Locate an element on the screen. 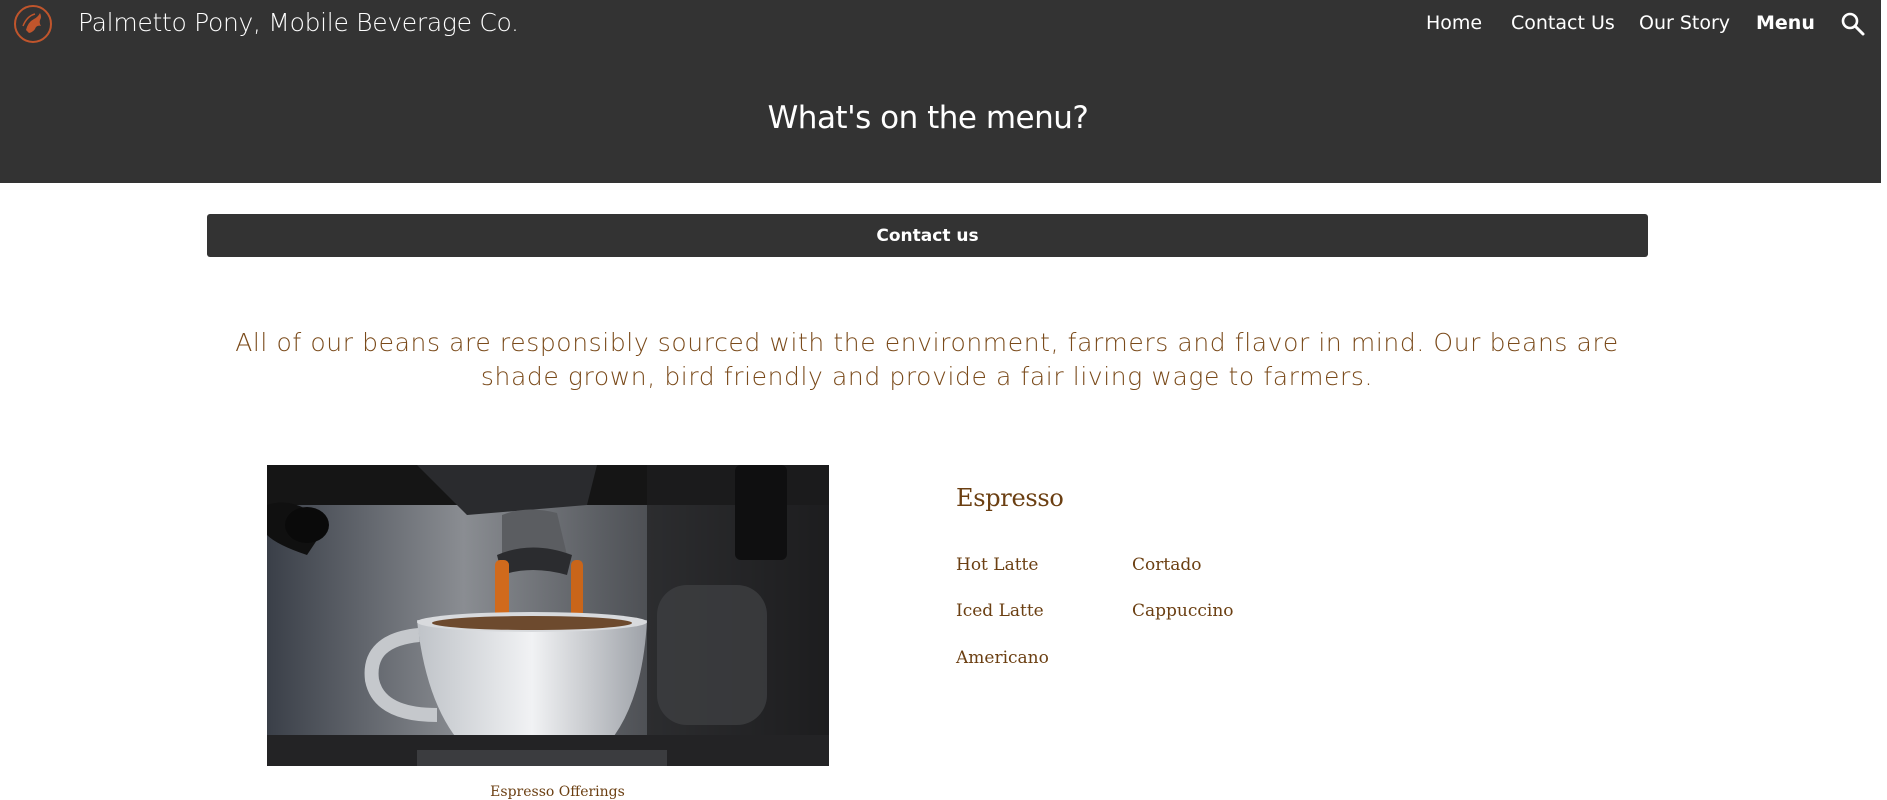  menu-item-cappuccino: Cappuccino is located at coordinates (1183, 611).